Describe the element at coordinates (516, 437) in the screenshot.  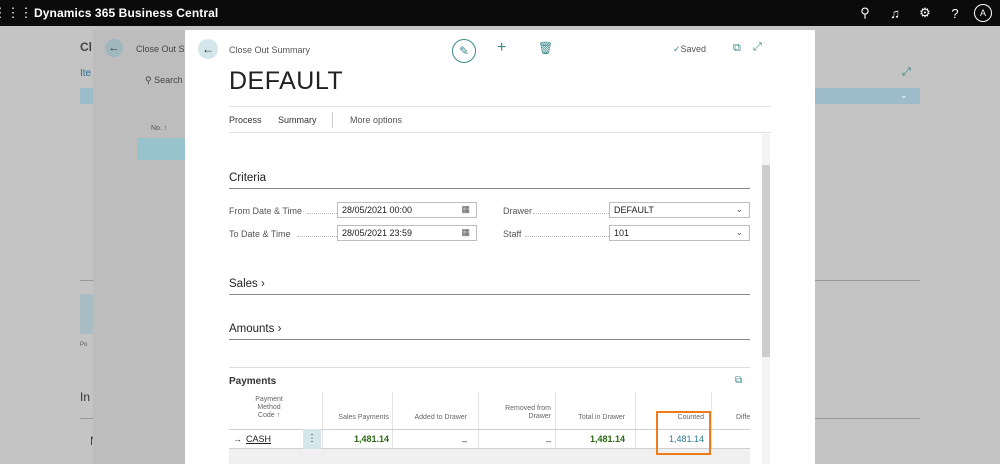
I see `removed-from-drawer-cell: _` at that location.